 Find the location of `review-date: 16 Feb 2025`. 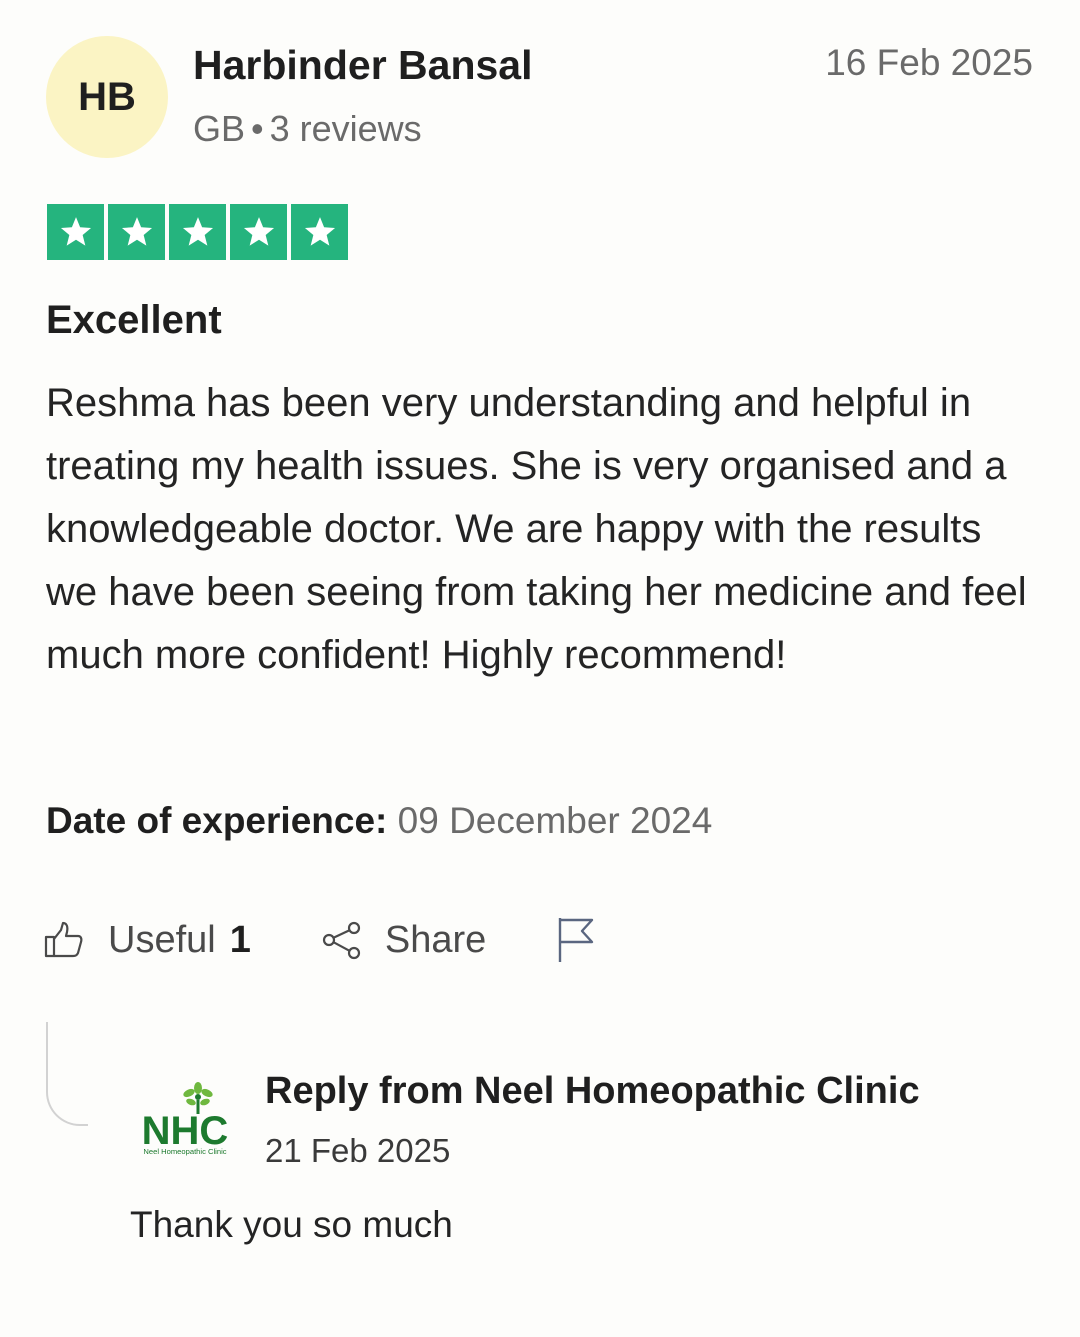

review-date: 16 Feb 2025 is located at coordinates (929, 62).